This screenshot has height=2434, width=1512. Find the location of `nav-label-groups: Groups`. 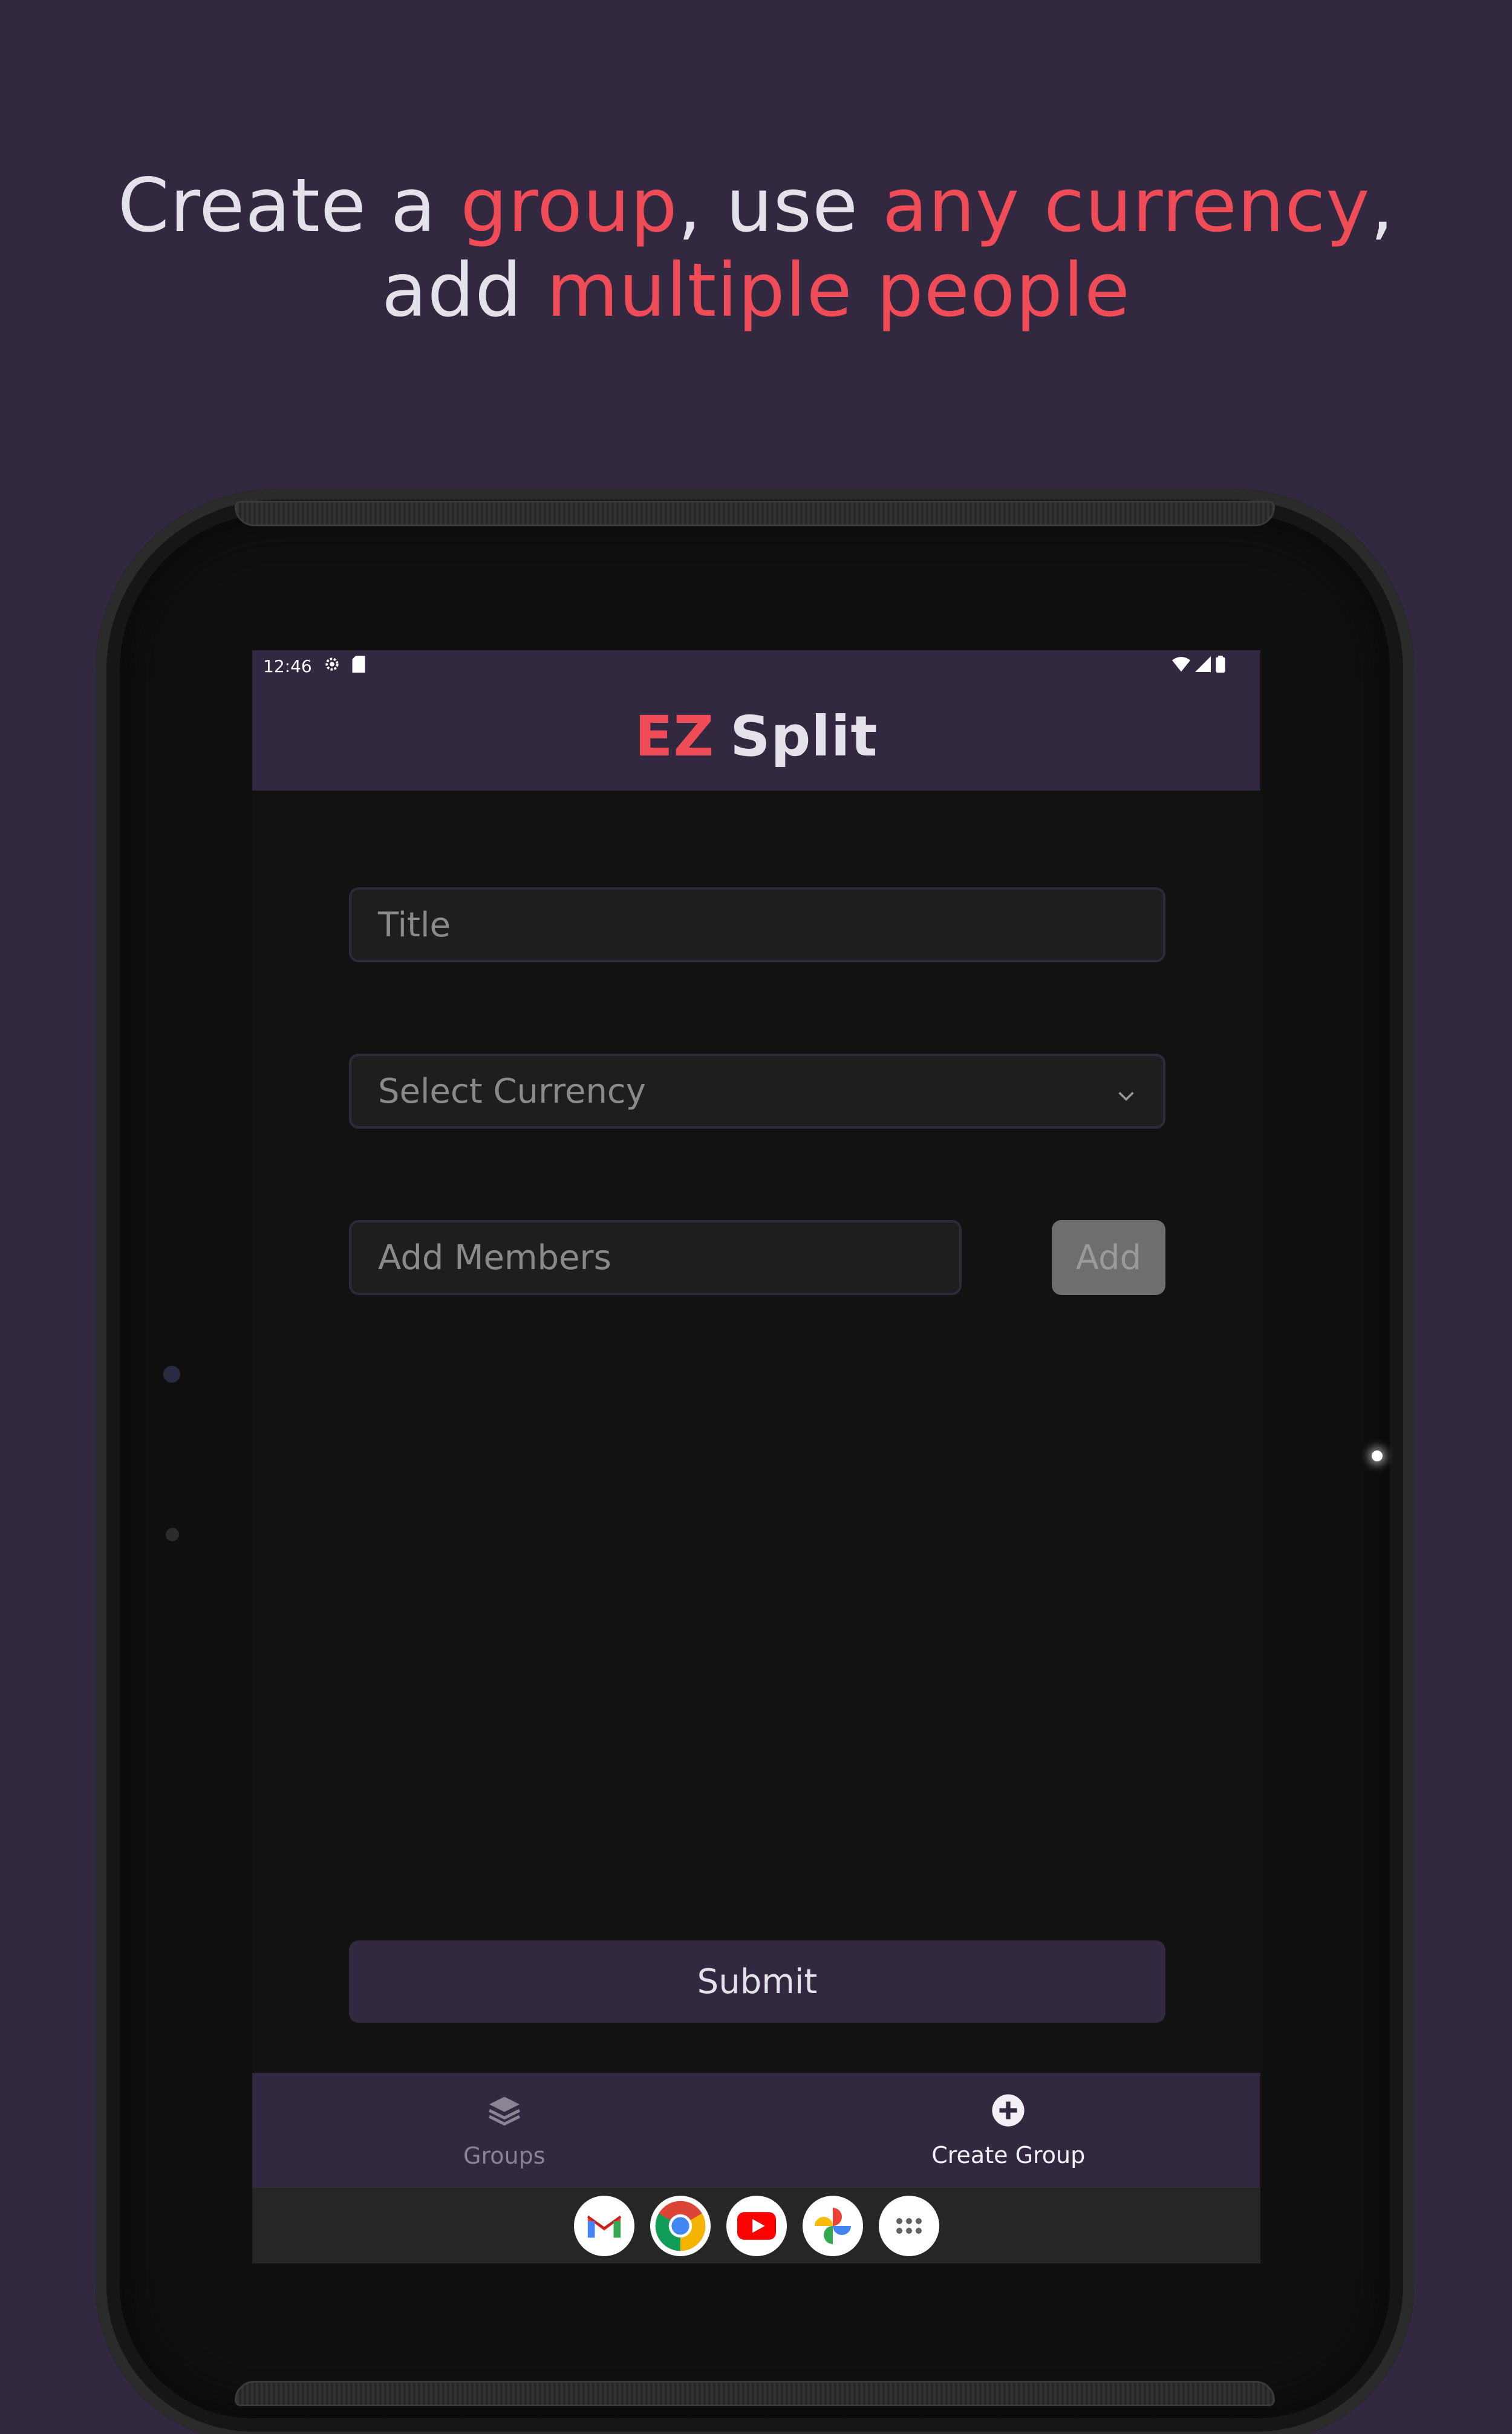

nav-label-groups: Groups is located at coordinates (505, 2155).